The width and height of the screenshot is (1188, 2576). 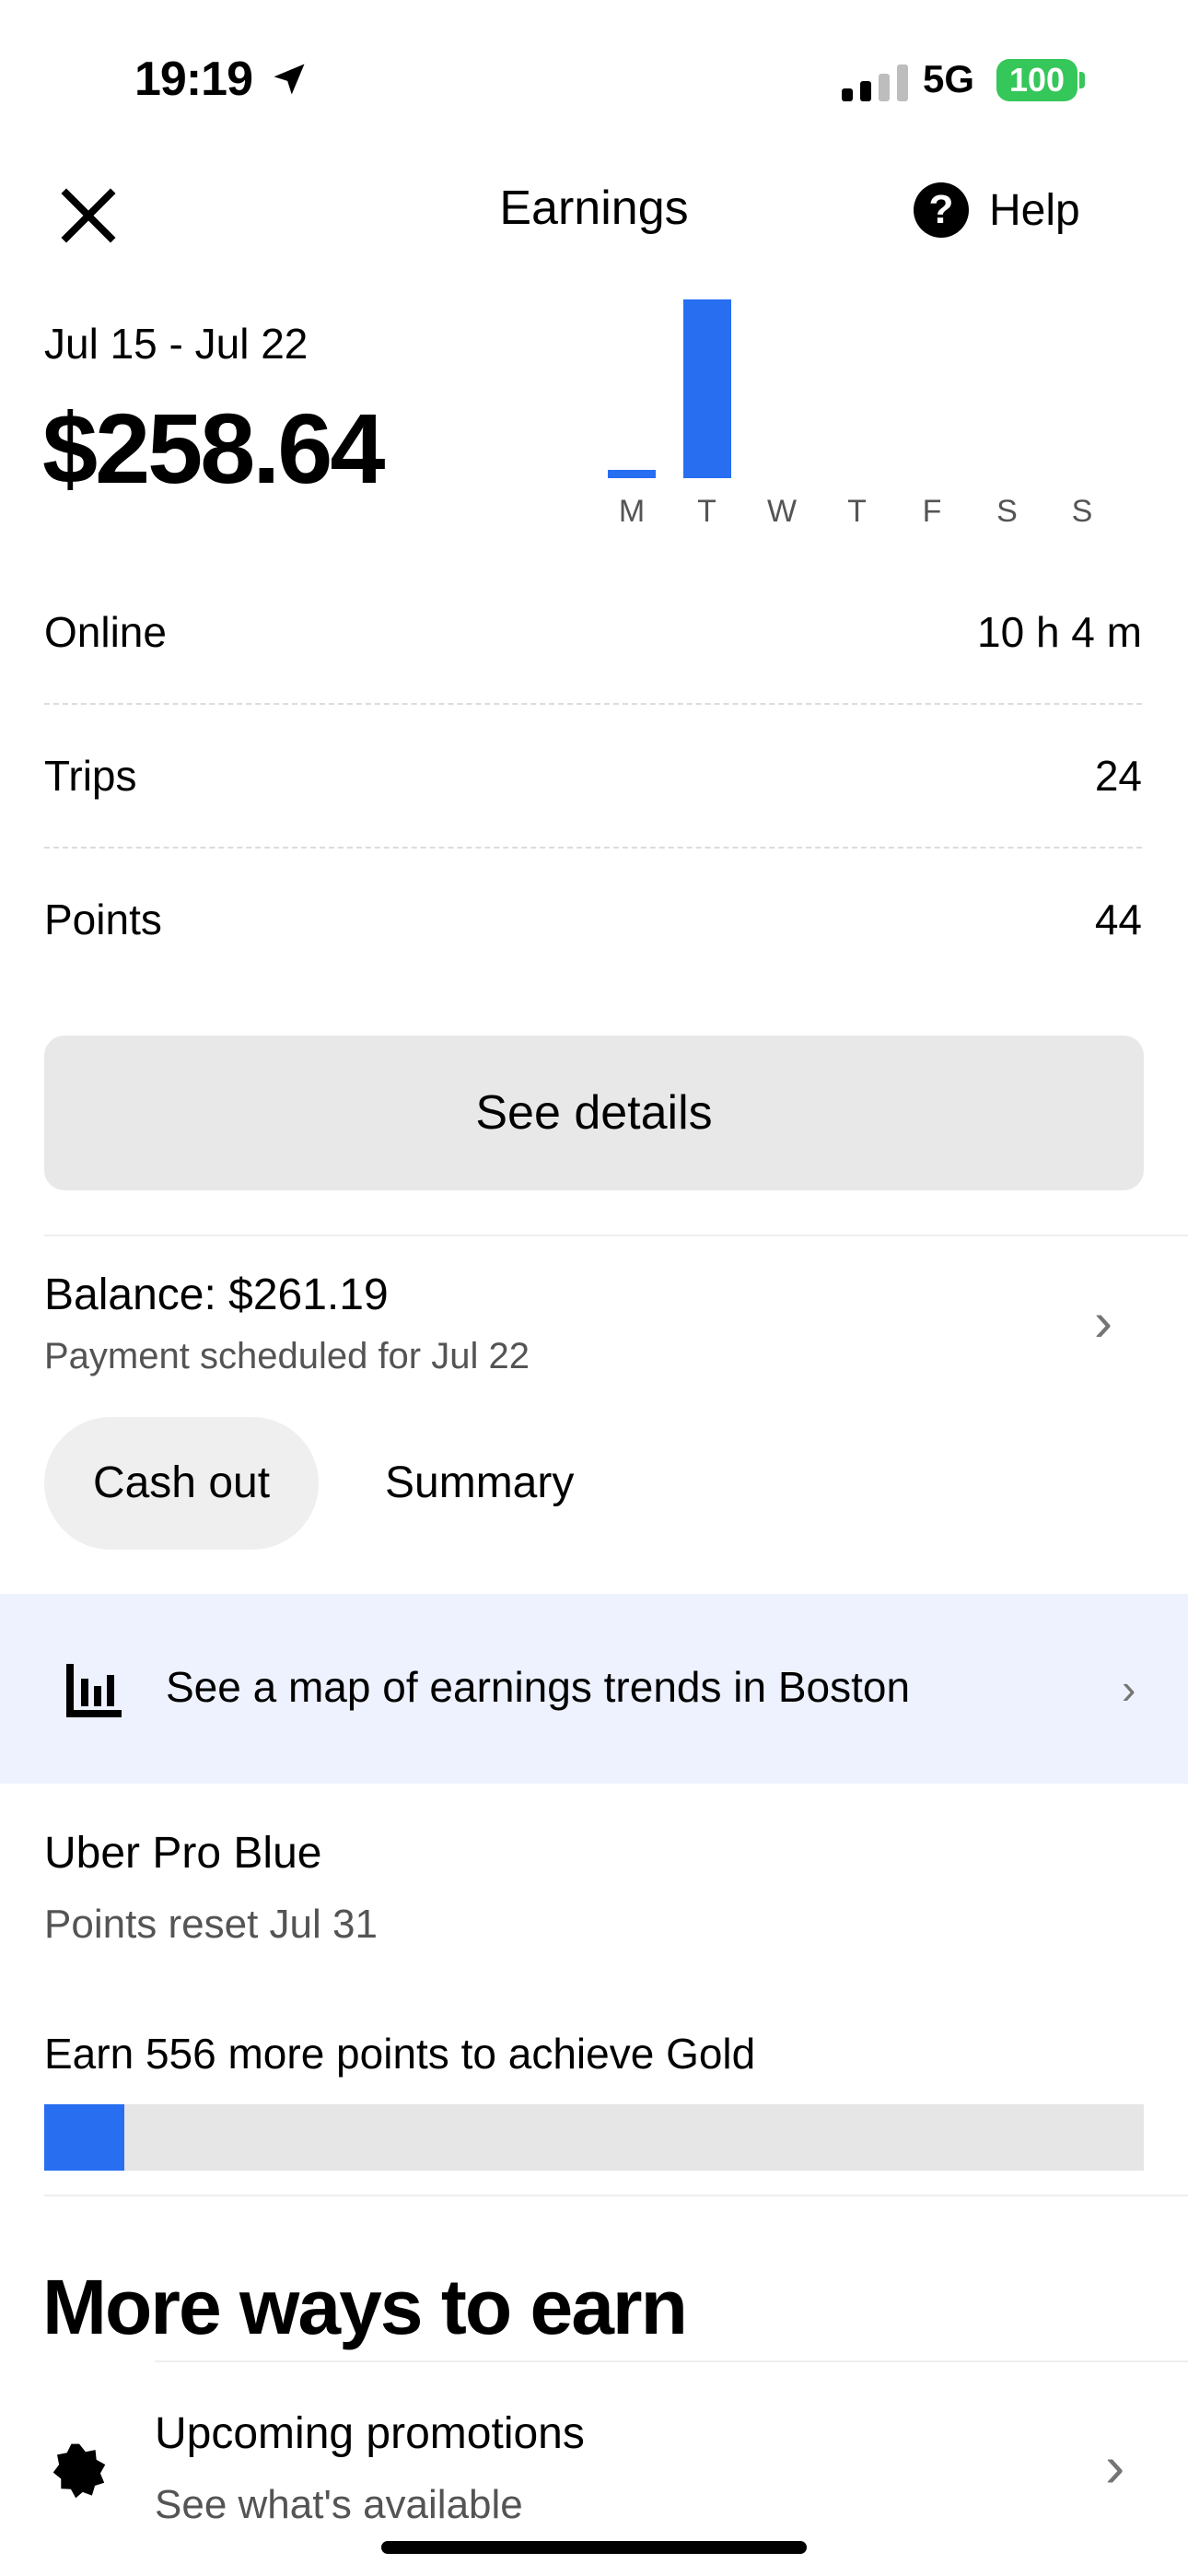 What do you see at coordinates (79, 2471) in the screenshot?
I see `promotion-badge-icon` at bounding box center [79, 2471].